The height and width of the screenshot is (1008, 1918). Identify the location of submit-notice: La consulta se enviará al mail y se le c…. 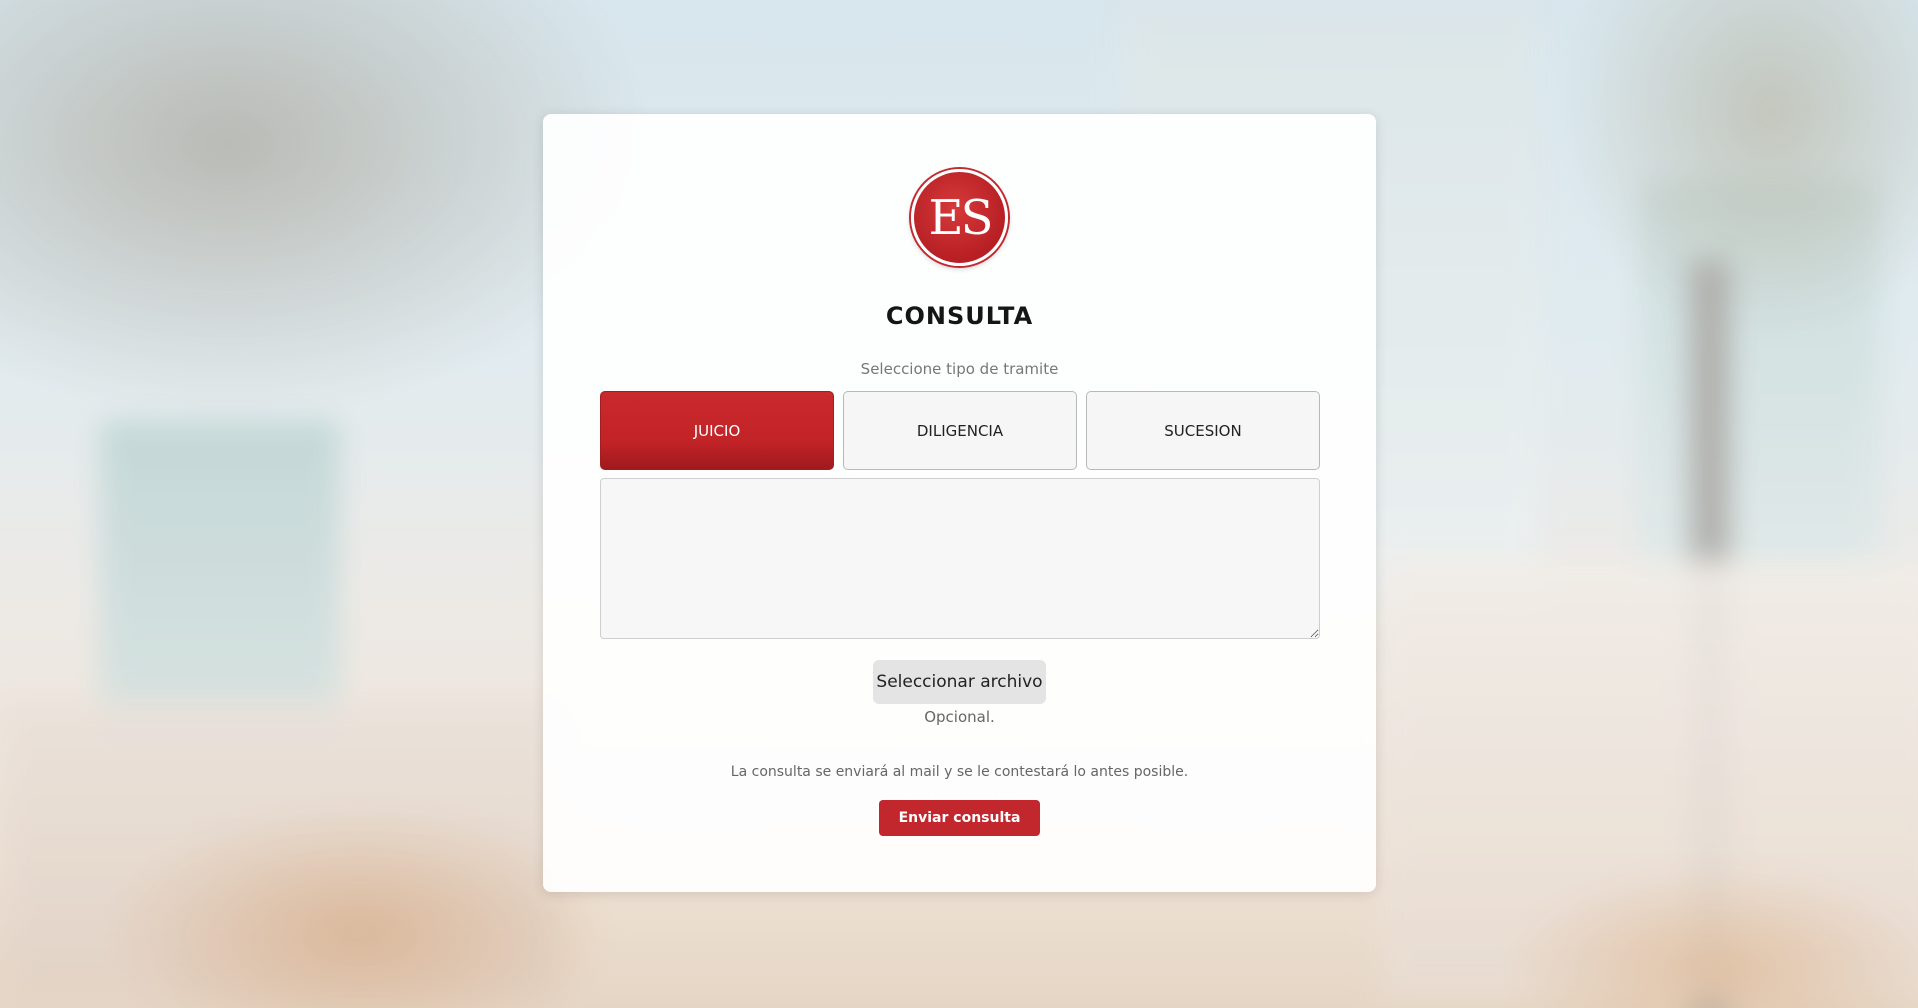
(959, 772).